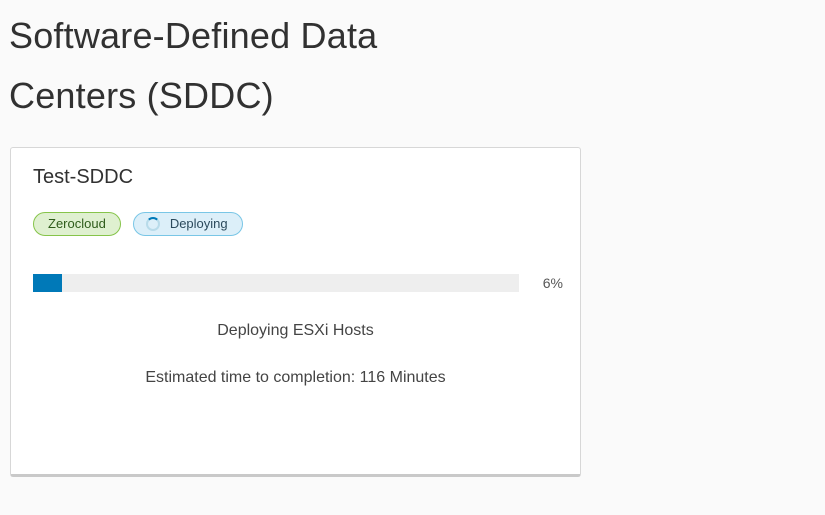 The width and height of the screenshot is (825, 515). I want to click on status-badge: Deploying, so click(187, 224).